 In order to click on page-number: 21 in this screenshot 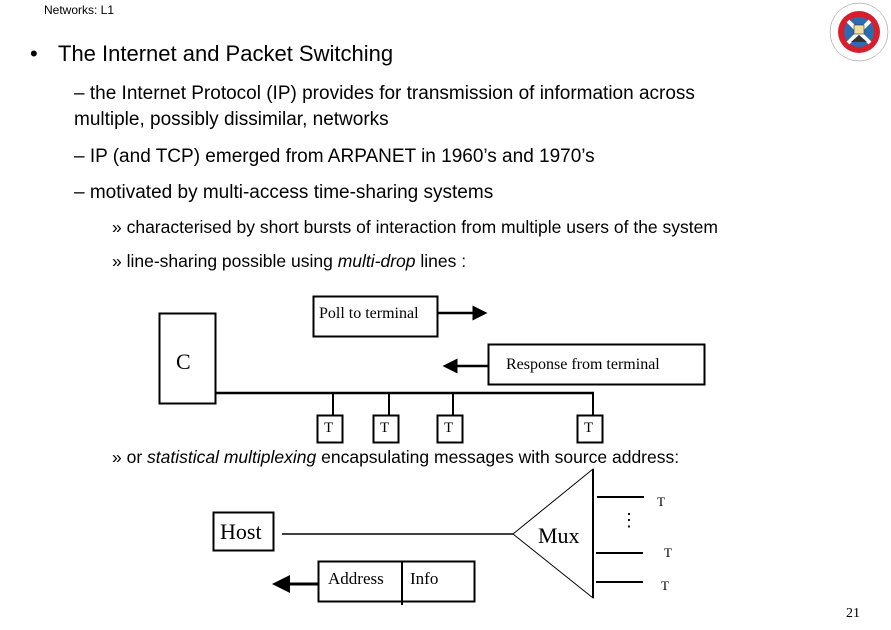, I will do `click(853, 613)`.